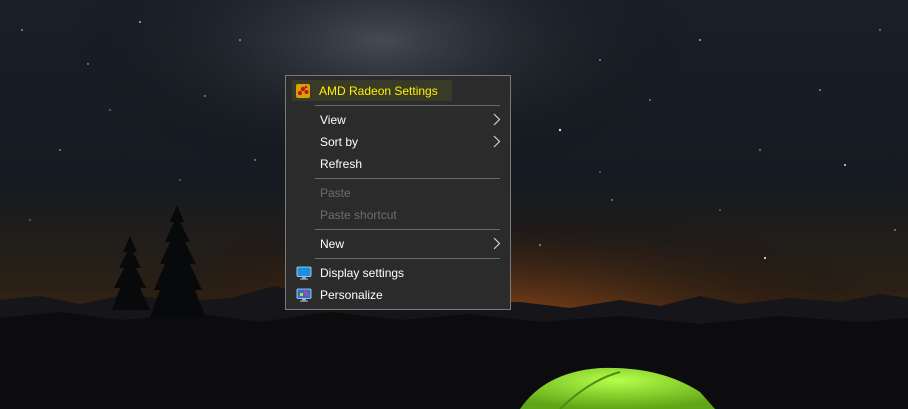  I want to click on menu-item-view: View, so click(398, 119).